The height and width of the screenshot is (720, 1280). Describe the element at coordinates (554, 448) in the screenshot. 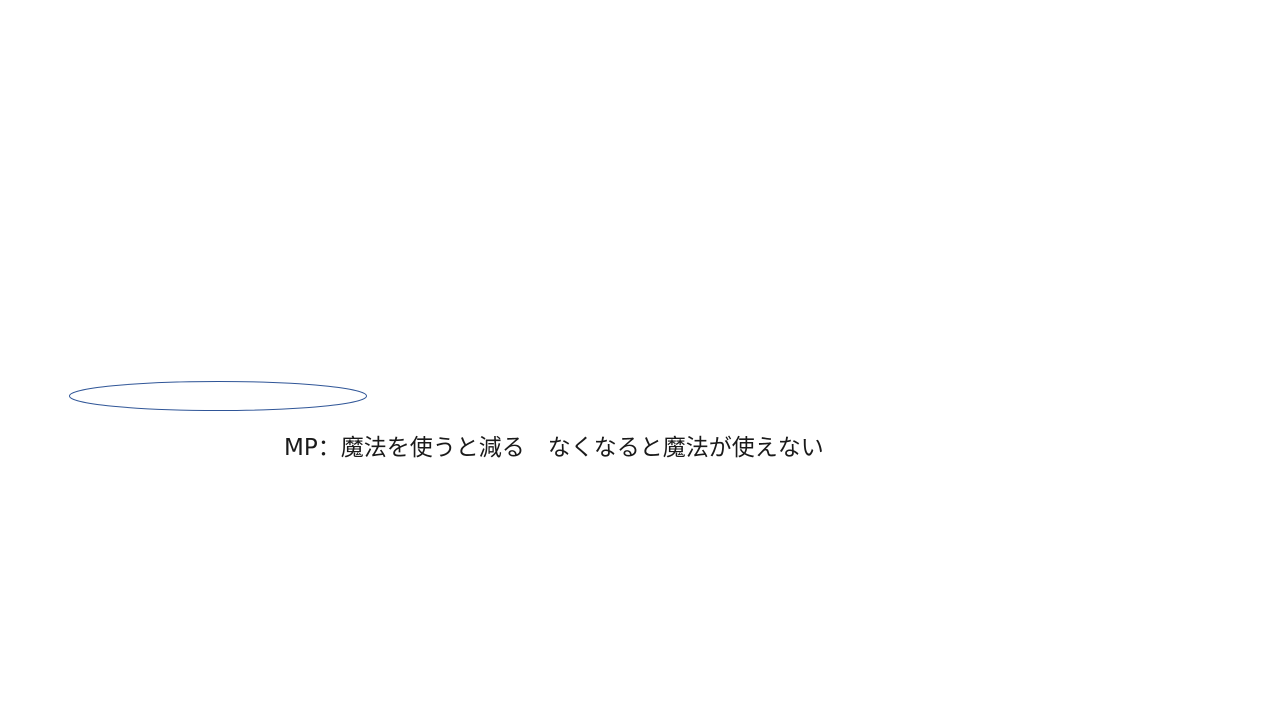

I see `slide-caption-text: MP：魔法を使うと減る なくなると魔法が使えない` at that location.